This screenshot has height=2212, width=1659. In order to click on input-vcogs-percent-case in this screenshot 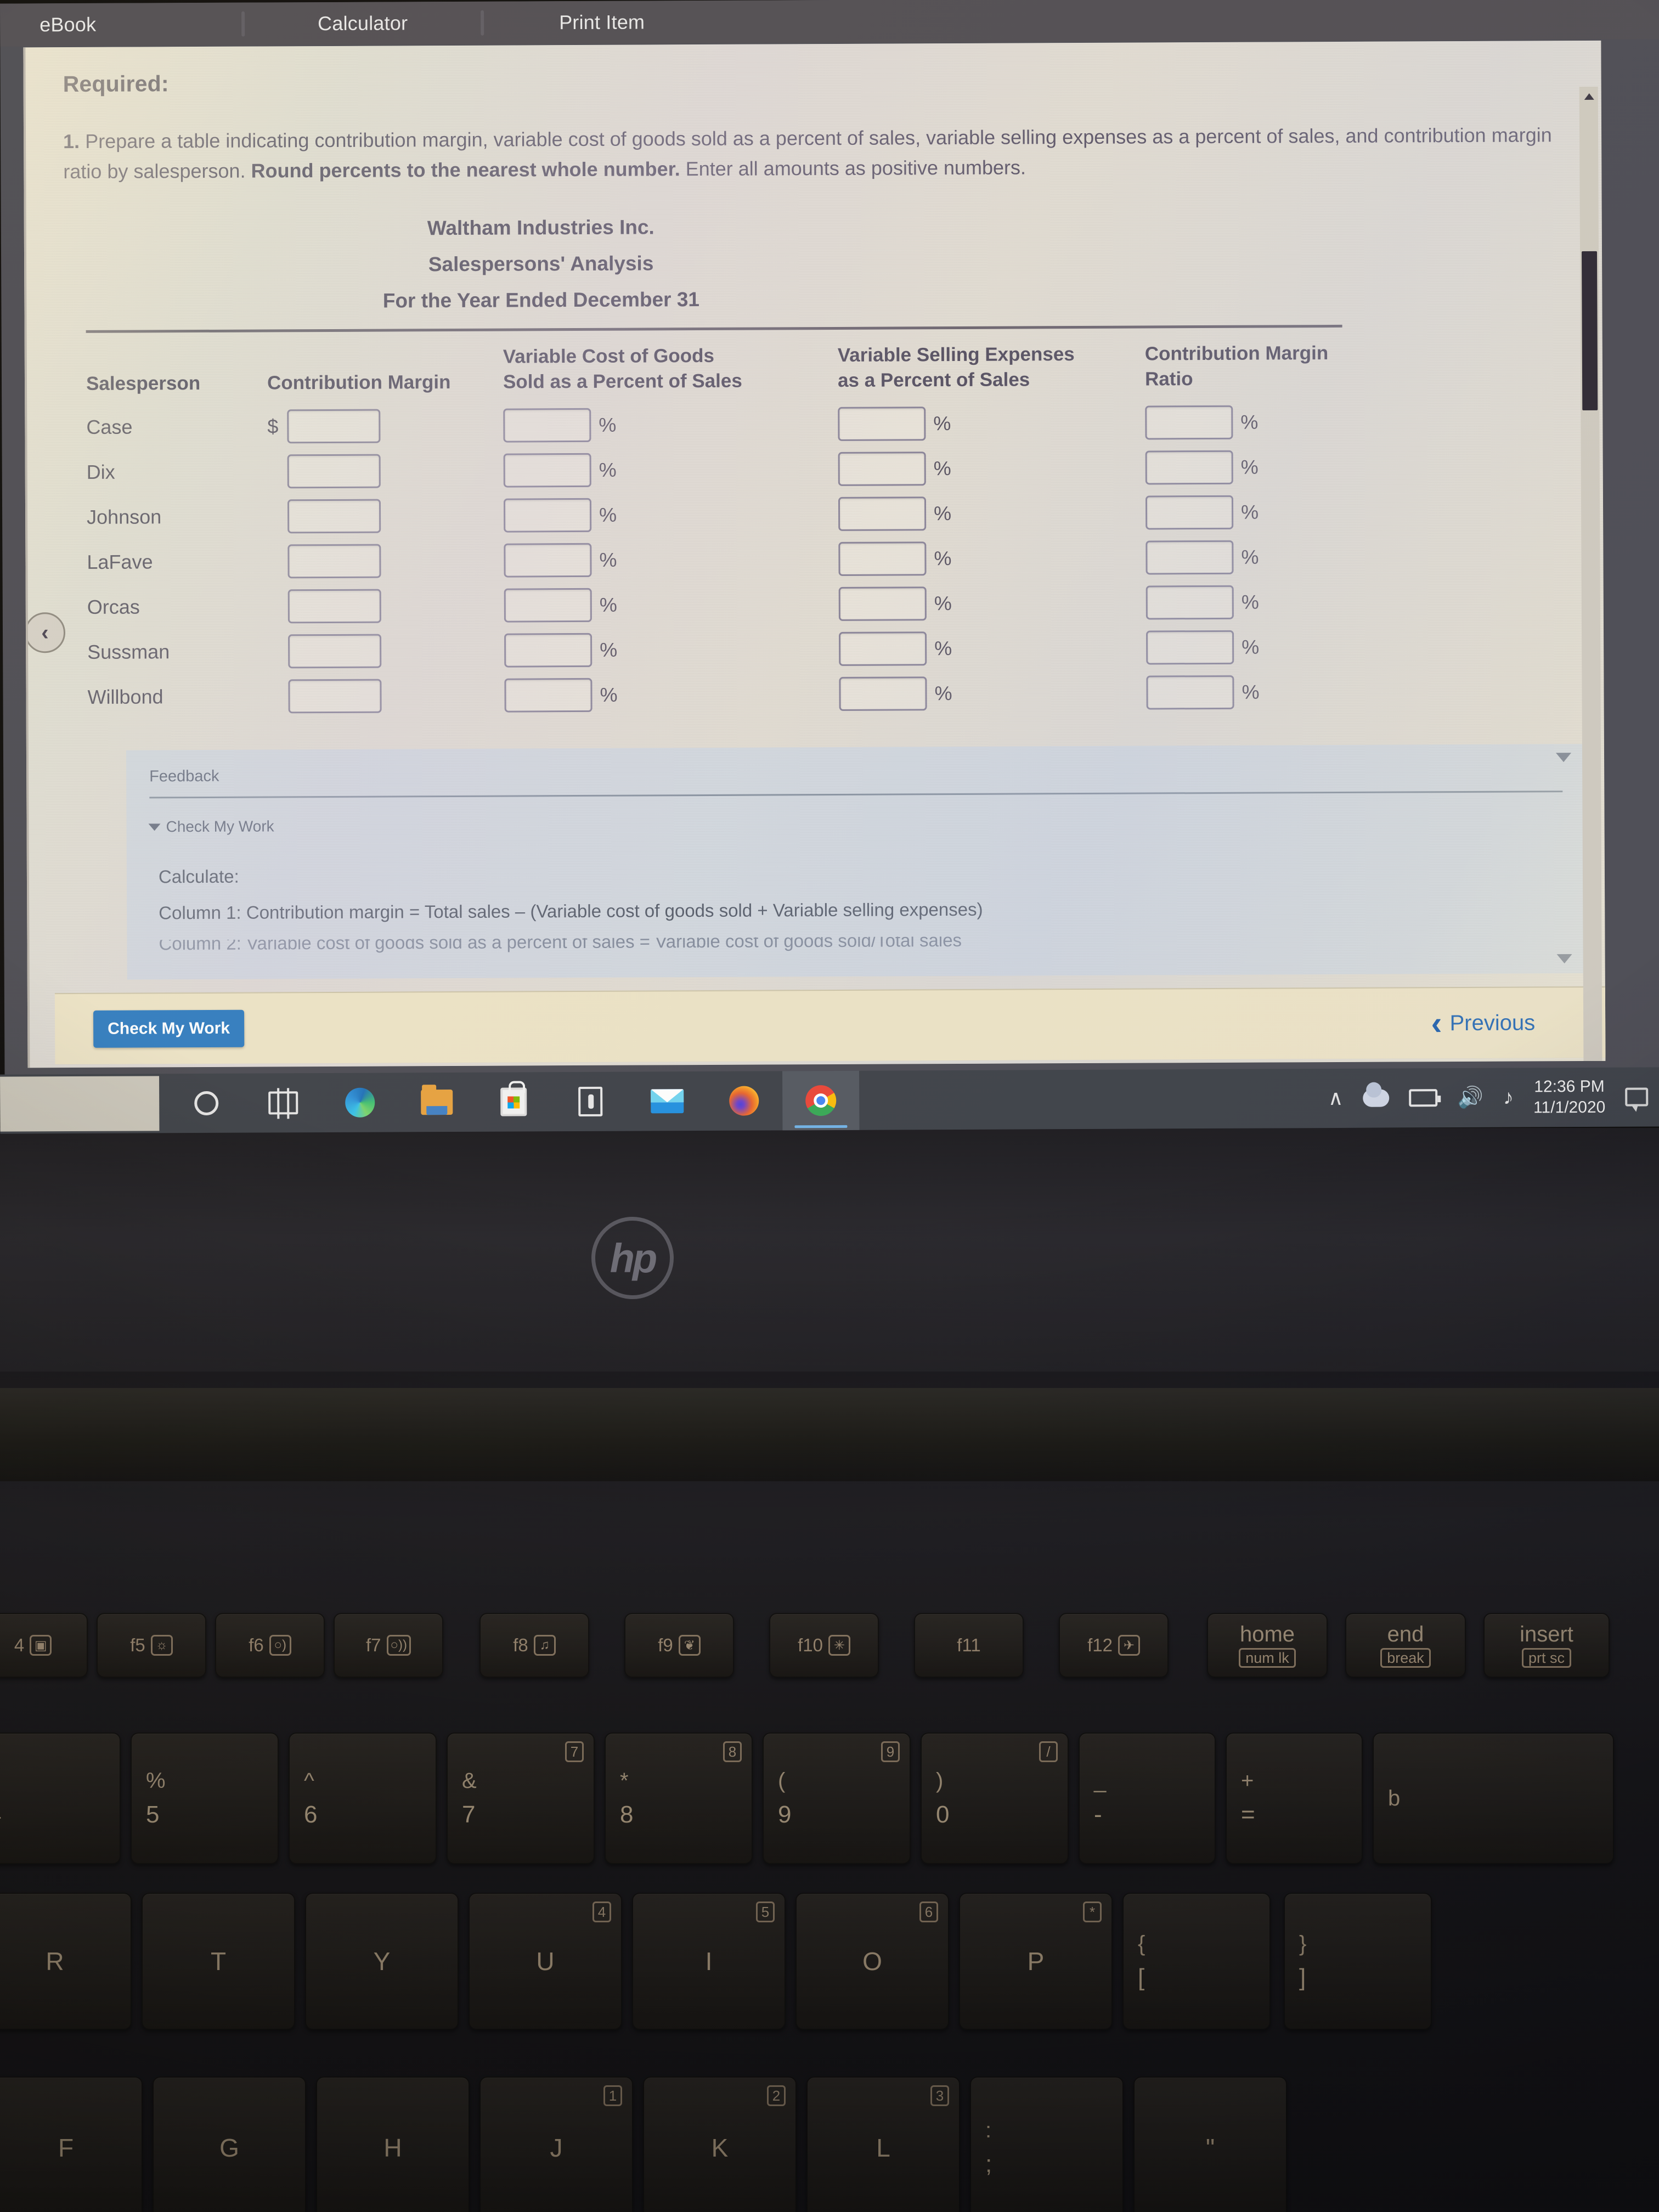, I will do `click(547, 425)`.